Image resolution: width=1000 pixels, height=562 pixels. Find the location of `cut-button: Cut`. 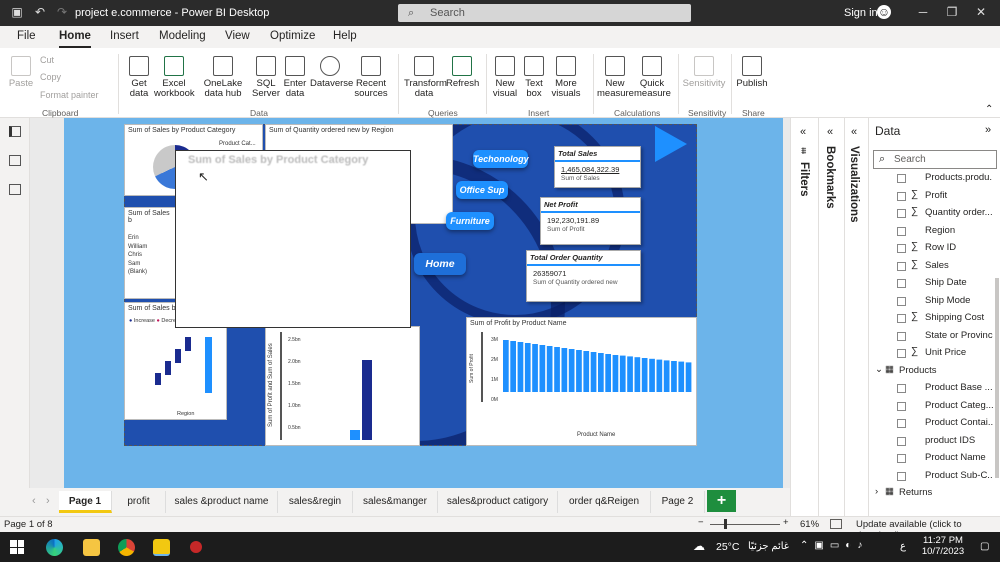

cut-button: Cut is located at coordinates (47, 60).